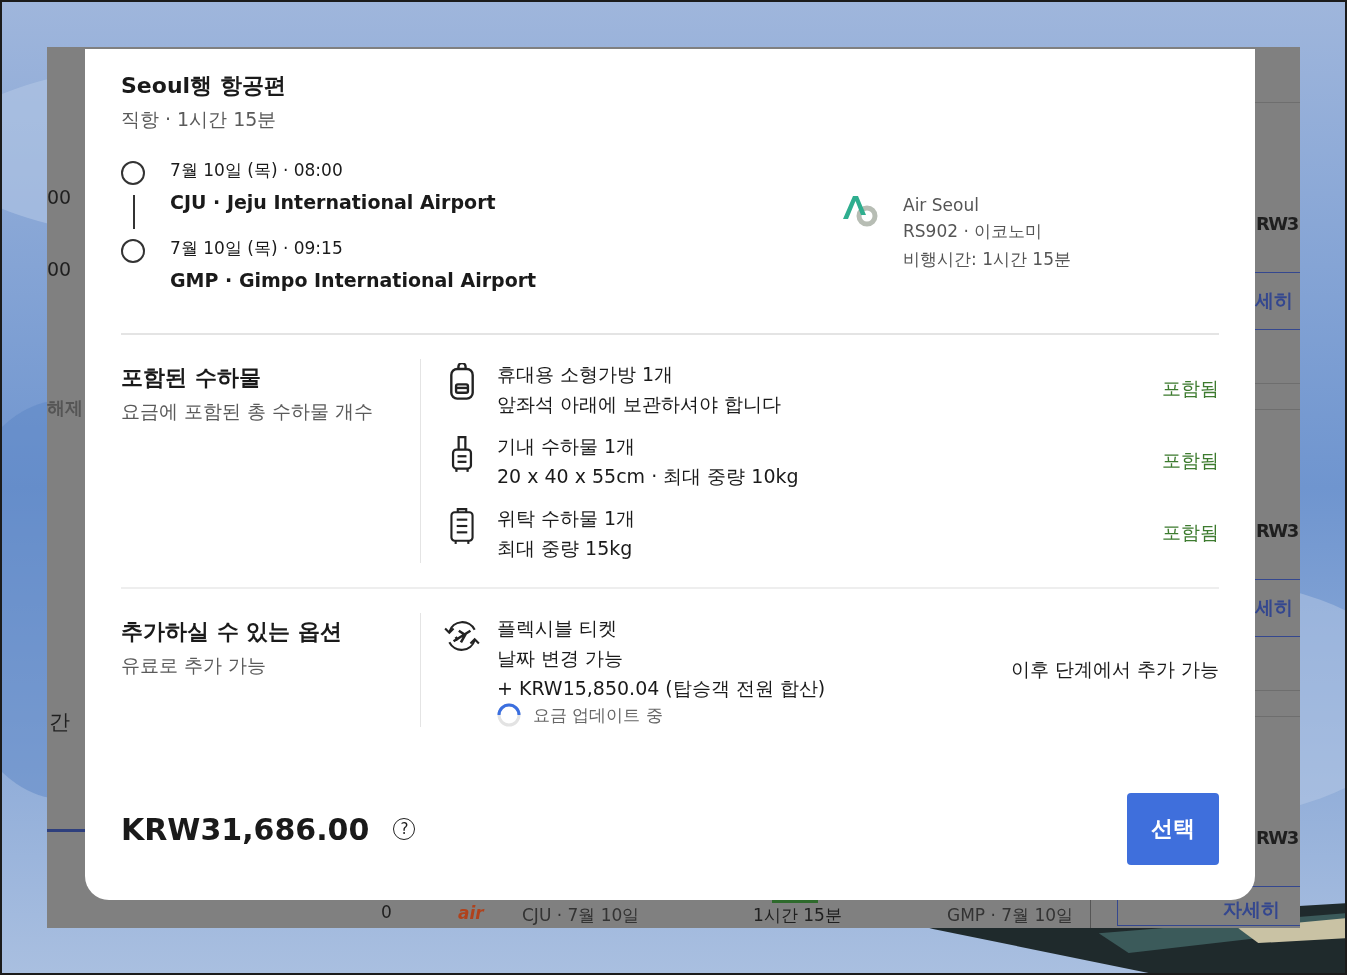 This screenshot has width=1347, height=975. Describe the element at coordinates (1010, 915) in the screenshot. I see `arrival-text: GMP · 7월 10일` at that location.